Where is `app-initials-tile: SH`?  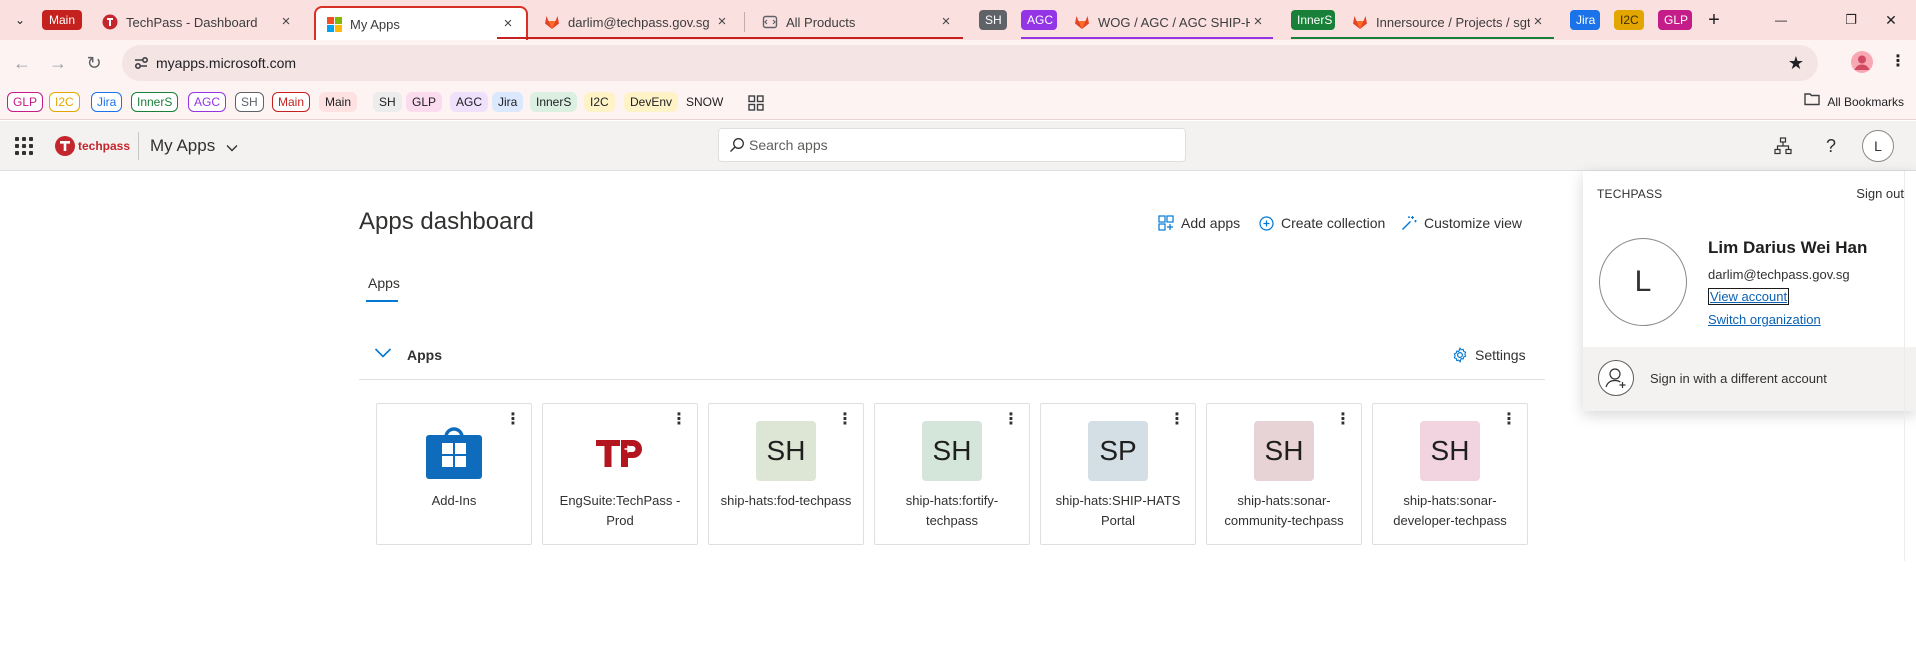 app-initials-tile: SH is located at coordinates (1284, 451).